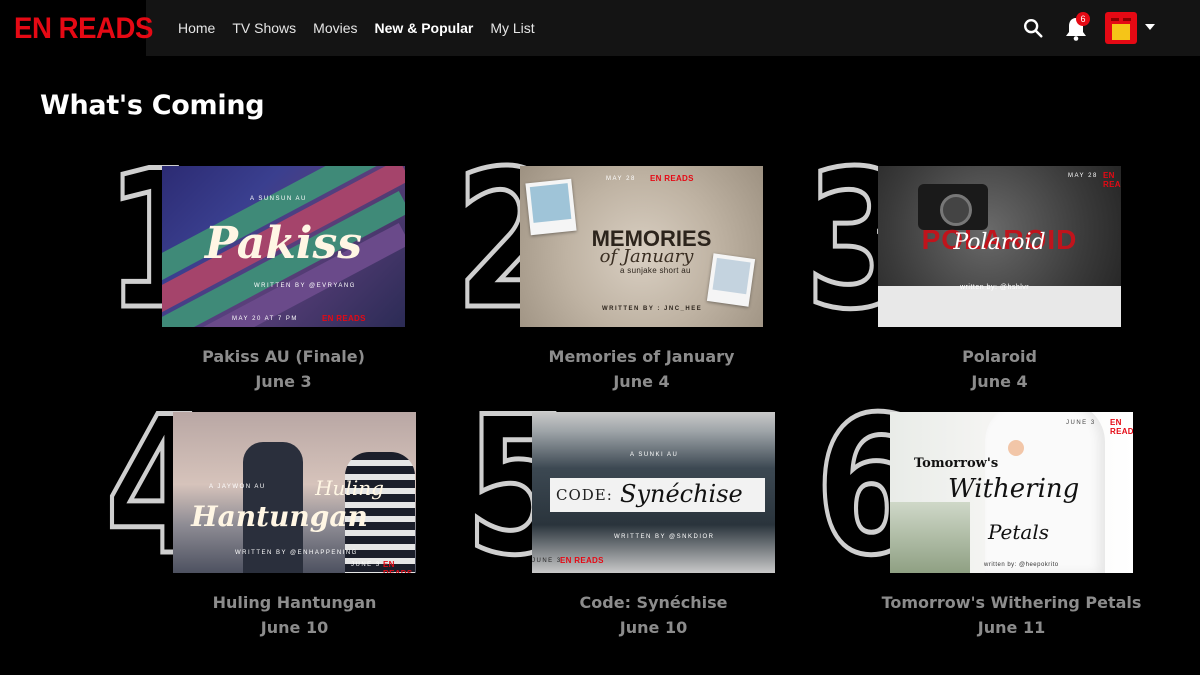 Image resolution: width=1200 pixels, height=675 pixels. Describe the element at coordinates (278, 199) in the screenshot. I see `poster-kicker: A SUNSUN AU` at that location.